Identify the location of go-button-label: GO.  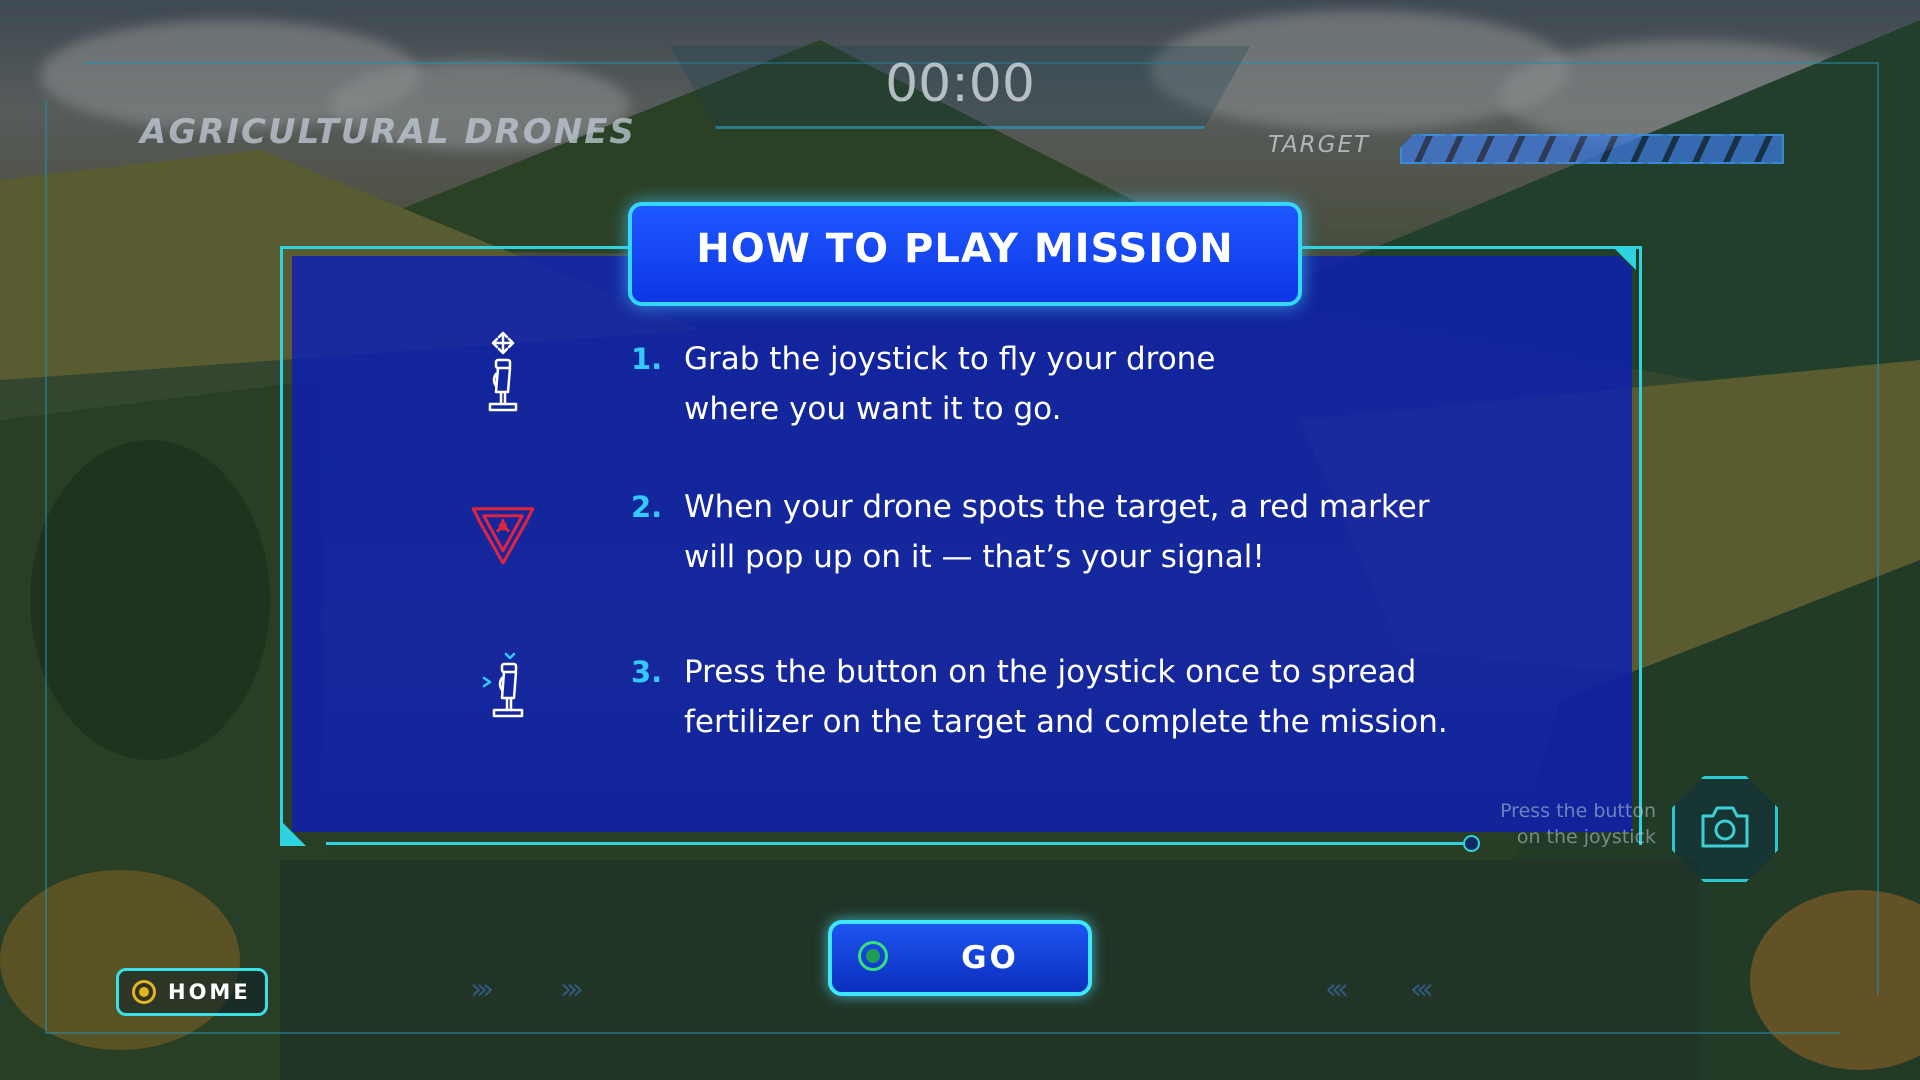
(990, 958).